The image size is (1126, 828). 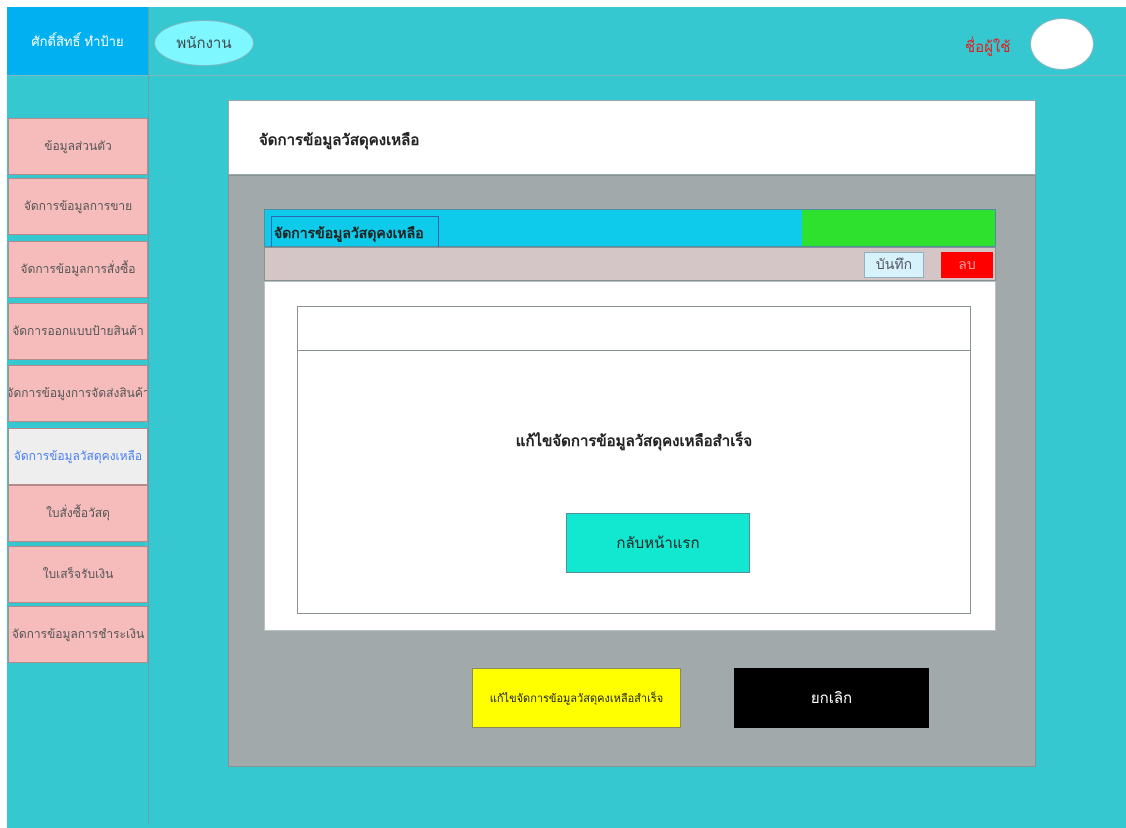 I want to click on sidebar-item-label: จัดการข้อมูลการขาย, so click(x=78, y=206).